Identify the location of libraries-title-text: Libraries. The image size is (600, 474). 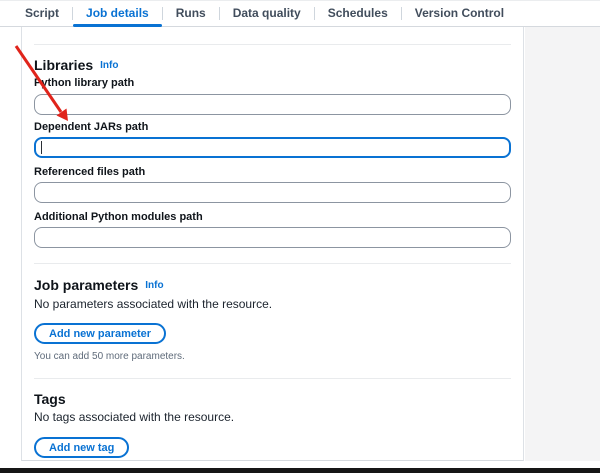
(64, 65).